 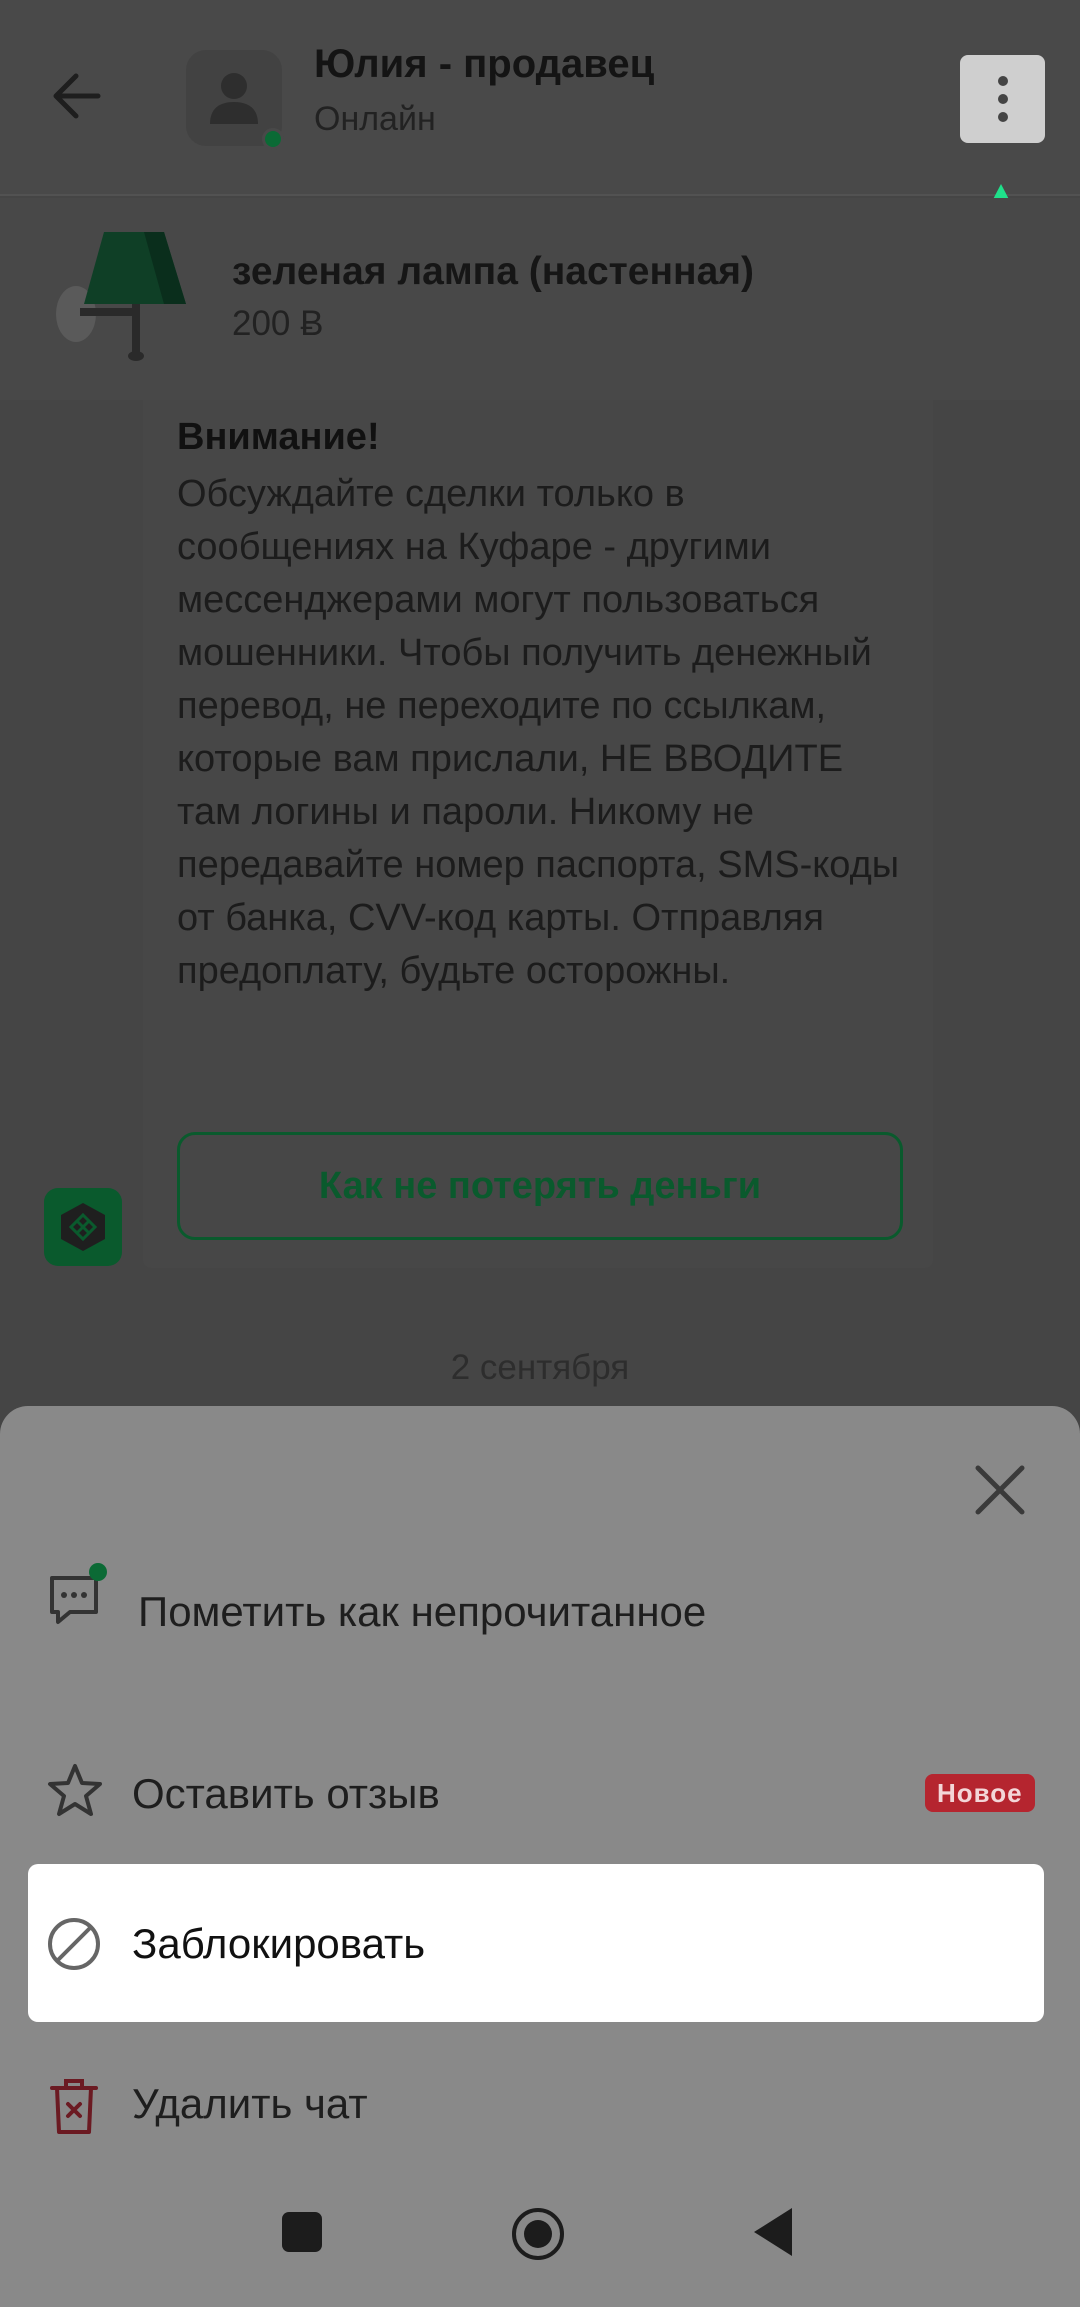 I want to click on seller-name: Юлия - продавец, so click(x=484, y=64).